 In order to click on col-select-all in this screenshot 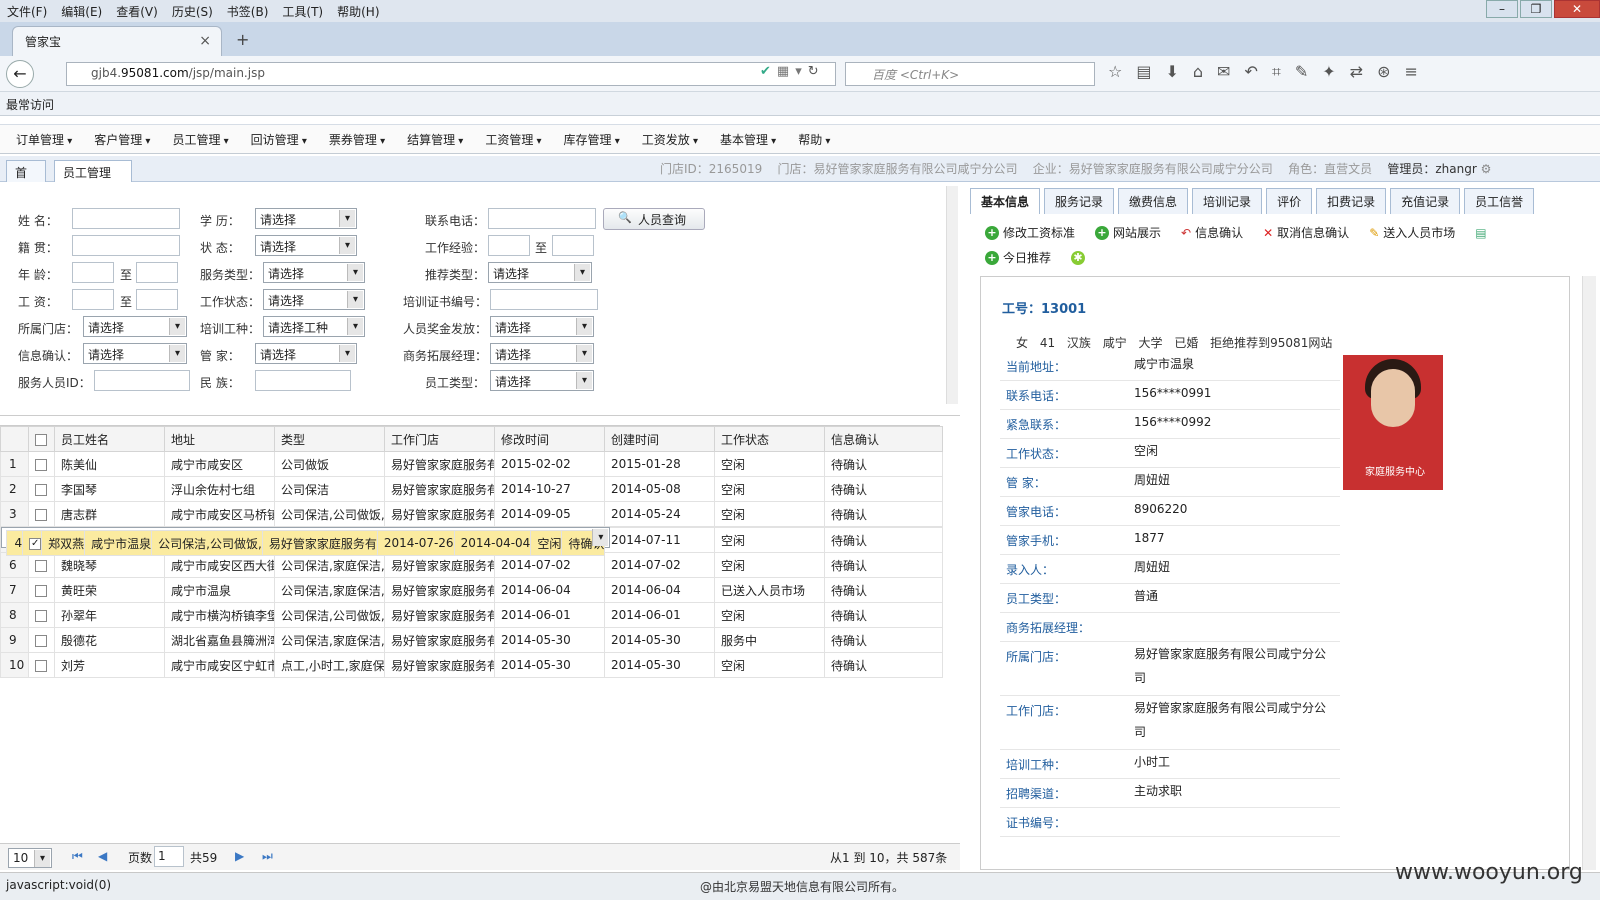, I will do `click(41, 439)`.